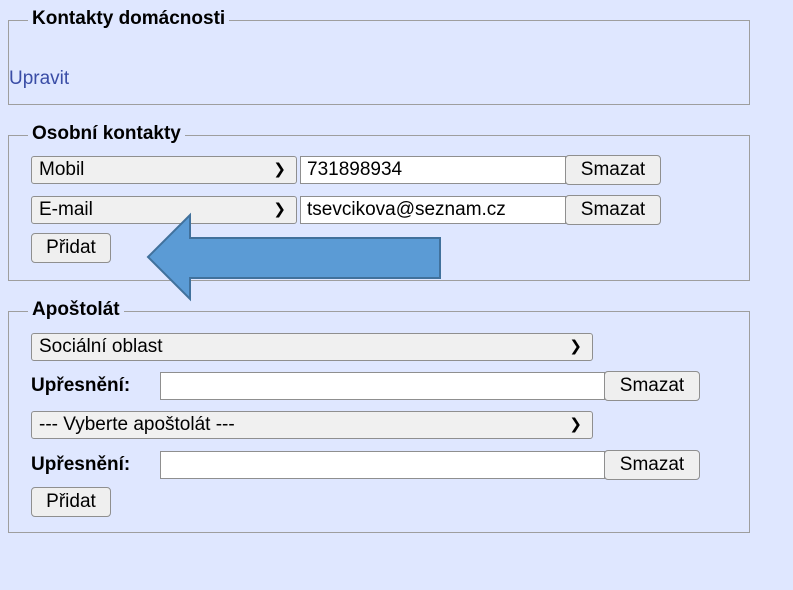  What do you see at coordinates (101, 346) in the screenshot?
I see `apostolate-select-value: Sociální oblast` at bounding box center [101, 346].